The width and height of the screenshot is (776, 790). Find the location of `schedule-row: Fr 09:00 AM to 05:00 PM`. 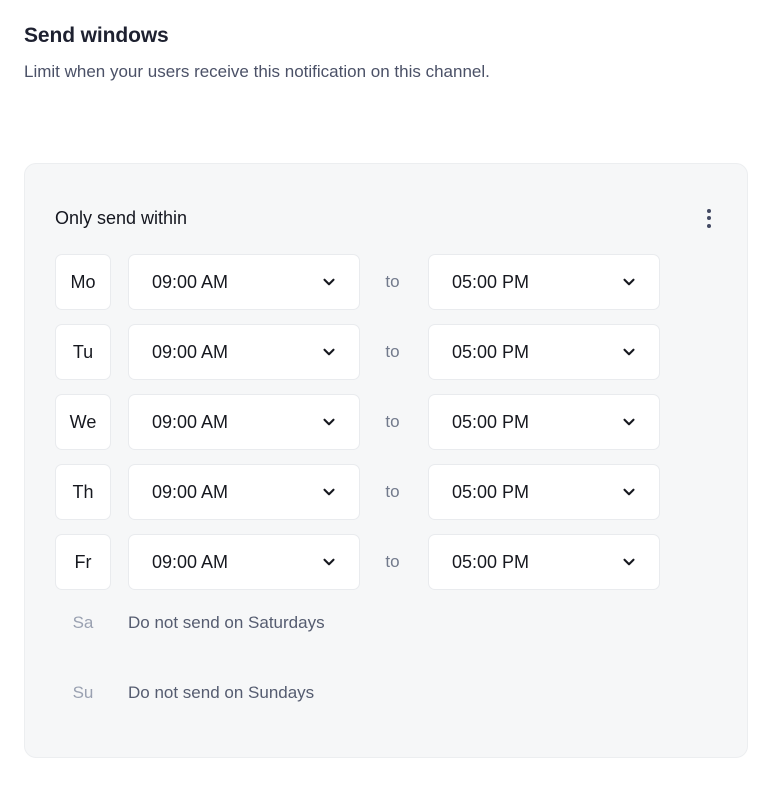

schedule-row: Fr 09:00 AM to 05:00 PM is located at coordinates (391, 562).